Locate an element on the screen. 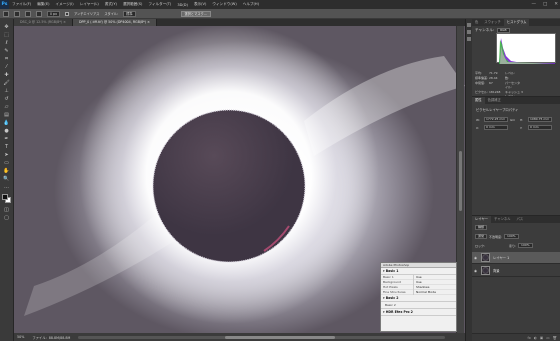 This screenshot has width=560, height=341. tab-channels: チャンネル is located at coordinates (502, 219).